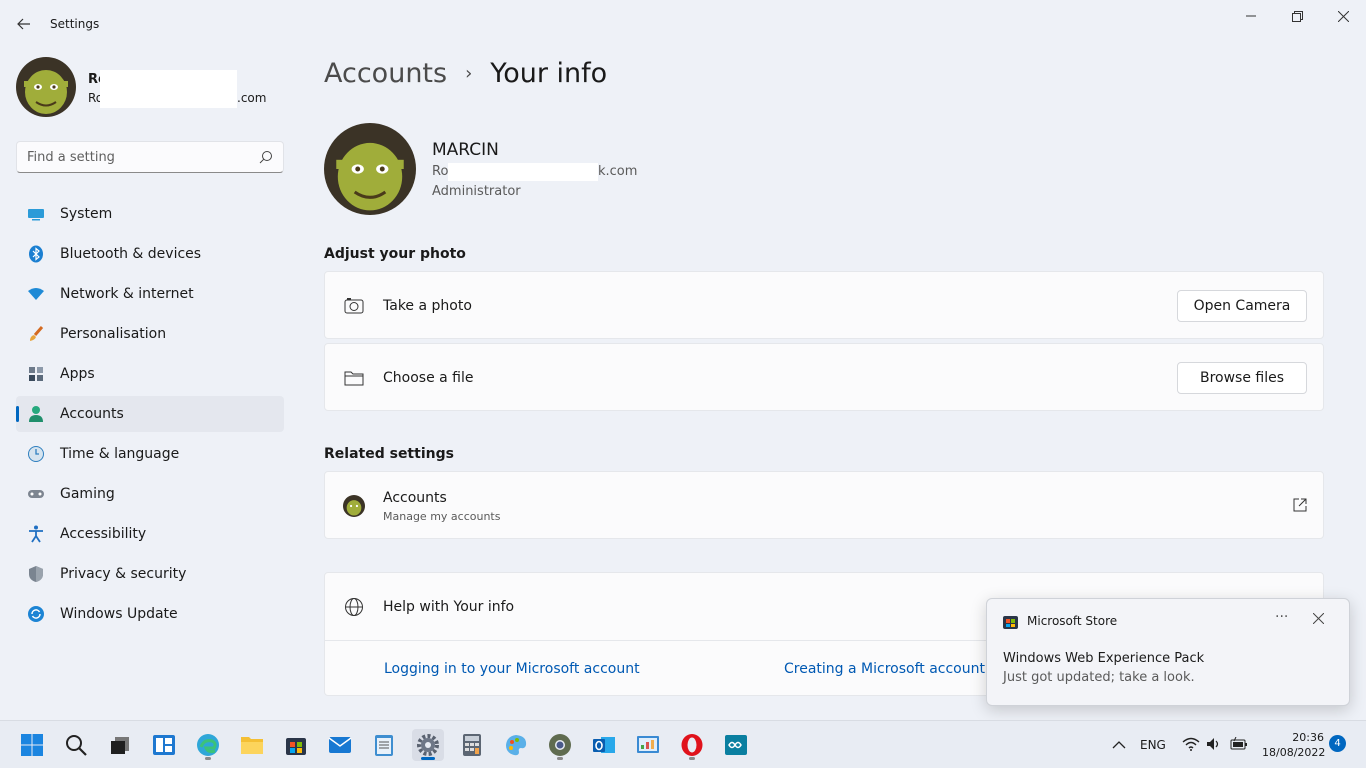  Describe the element at coordinates (1239, 744) in the screenshot. I see `battery-icon` at that location.